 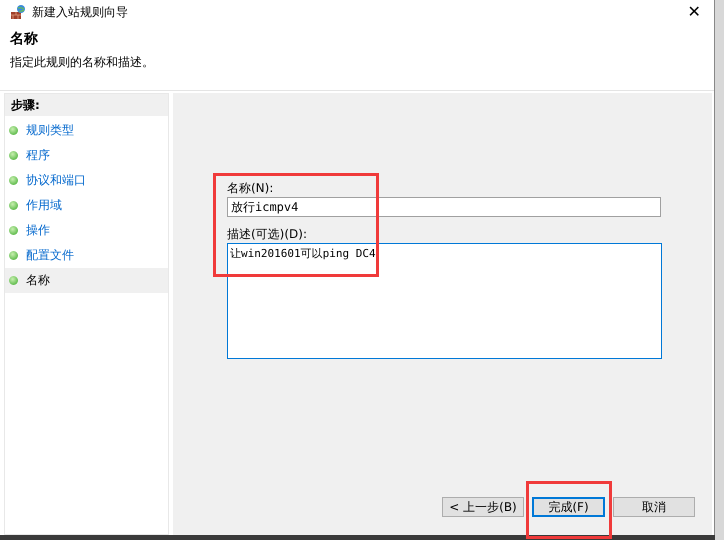 What do you see at coordinates (267, 234) in the screenshot?
I see `description-label: 描述(可选)(D):` at bounding box center [267, 234].